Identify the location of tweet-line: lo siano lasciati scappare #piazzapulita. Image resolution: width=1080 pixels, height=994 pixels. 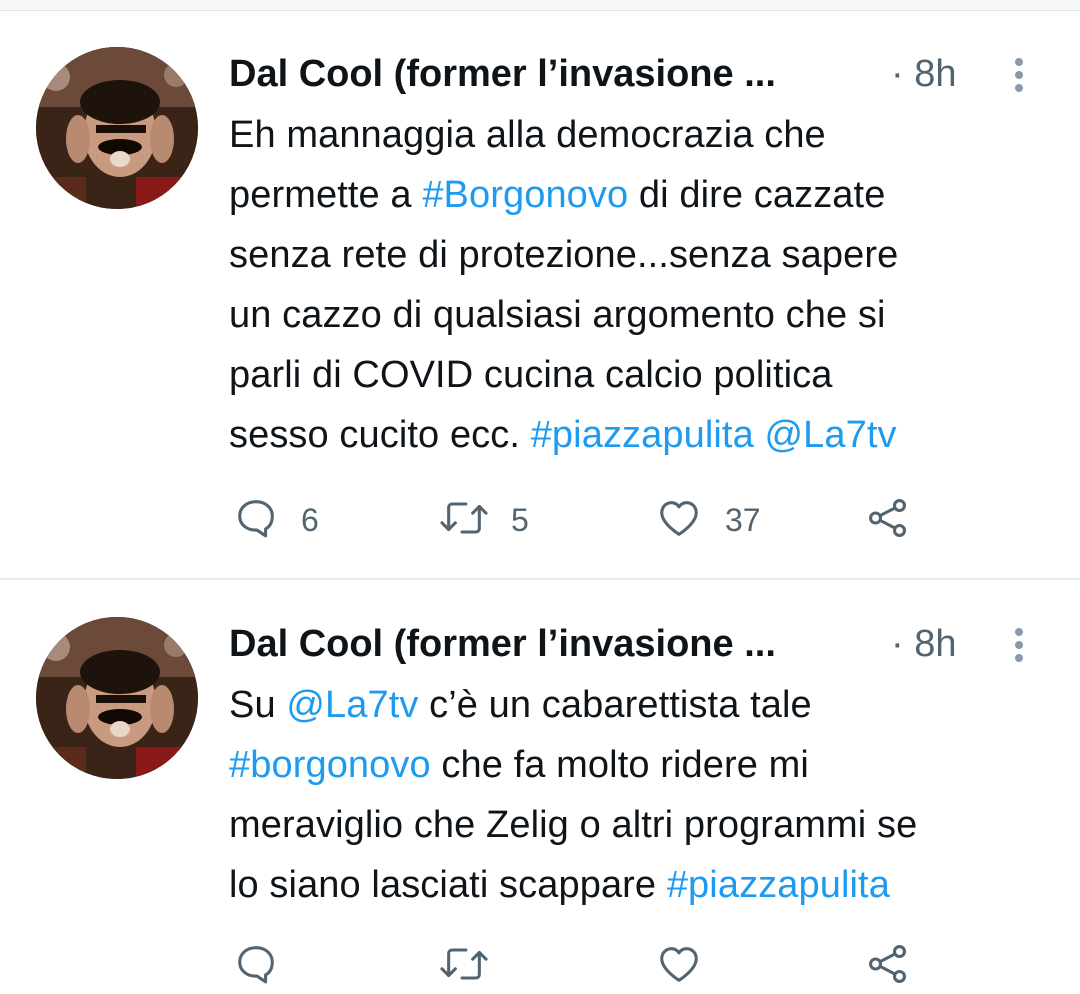
(639, 885).